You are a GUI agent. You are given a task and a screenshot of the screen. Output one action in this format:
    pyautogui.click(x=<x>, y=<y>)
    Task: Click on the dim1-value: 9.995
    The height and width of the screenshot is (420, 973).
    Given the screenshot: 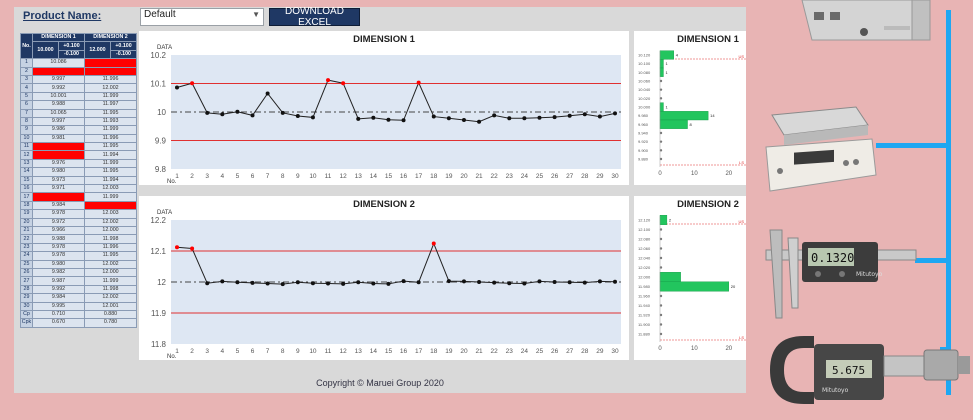 What is the action you would take?
    pyautogui.click(x=58, y=306)
    